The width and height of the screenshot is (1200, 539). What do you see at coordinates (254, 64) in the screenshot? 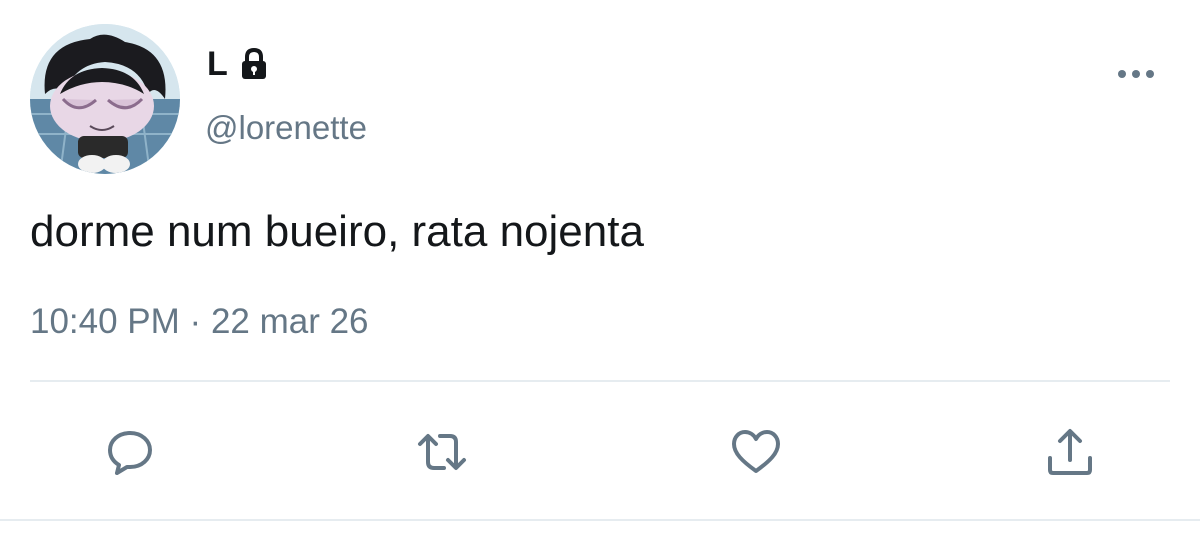
I see `lock-icon` at bounding box center [254, 64].